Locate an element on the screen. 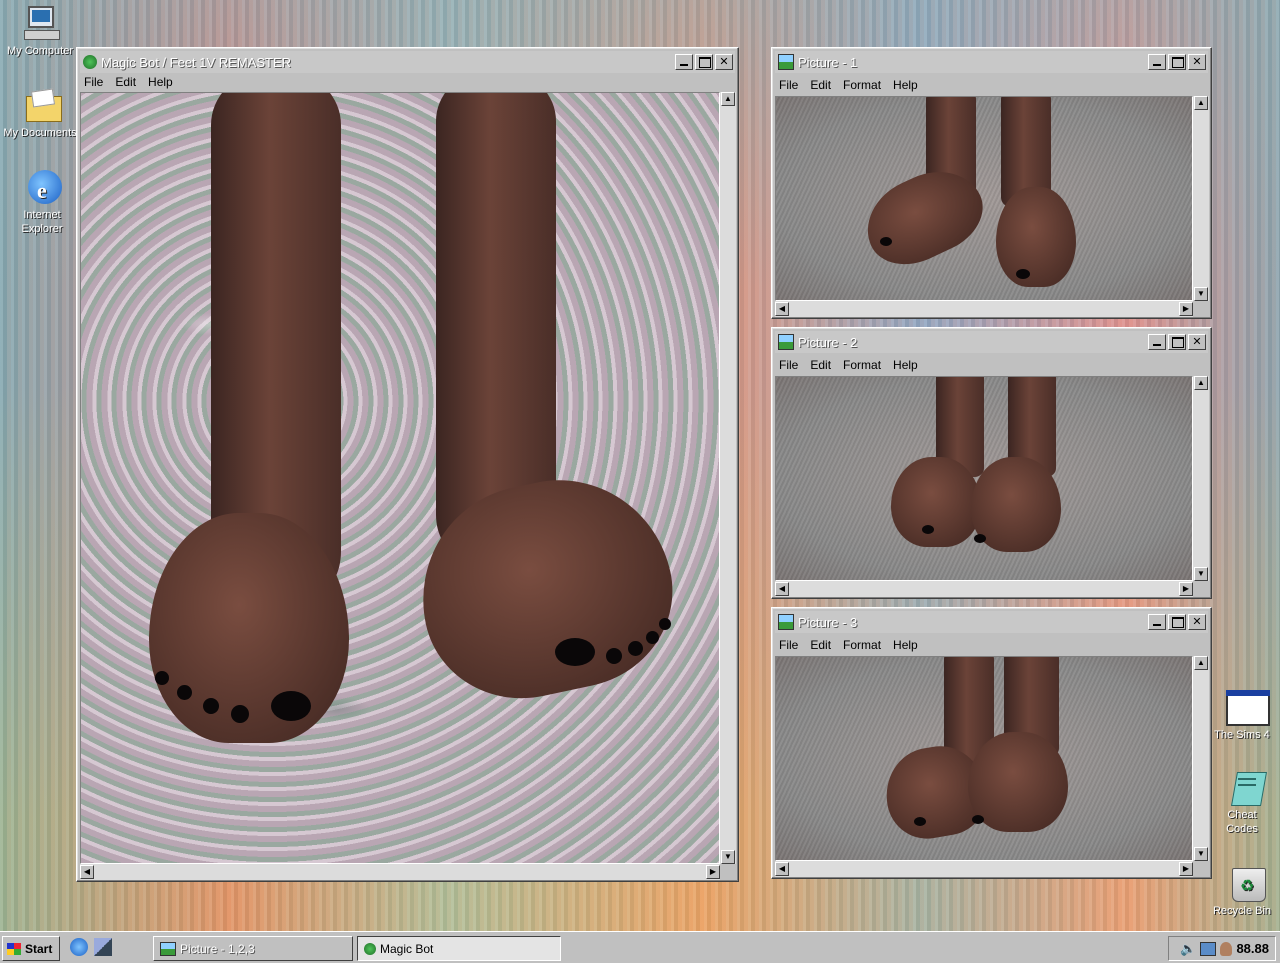 Image resolution: width=1280 pixels, height=963 pixels. picture-window-titlebar: Picture - 2 ✕ is located at coordinates (991, 342).